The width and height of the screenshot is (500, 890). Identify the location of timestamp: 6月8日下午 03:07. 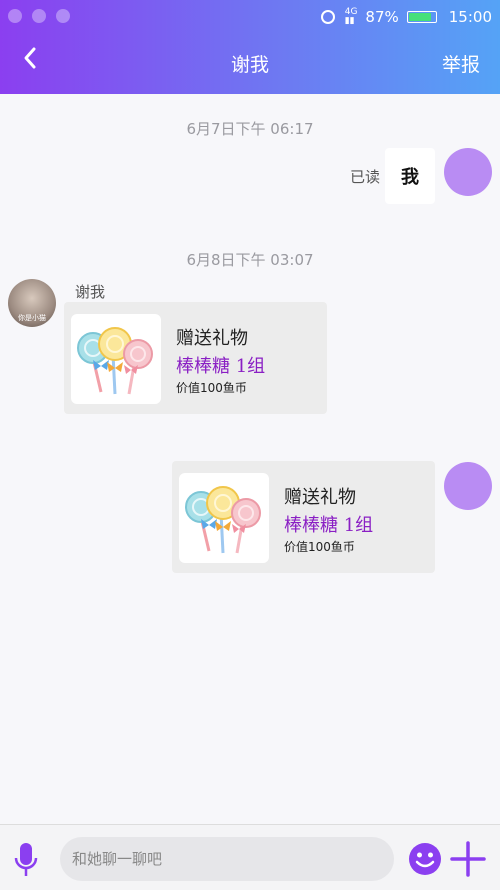
(250, 260).